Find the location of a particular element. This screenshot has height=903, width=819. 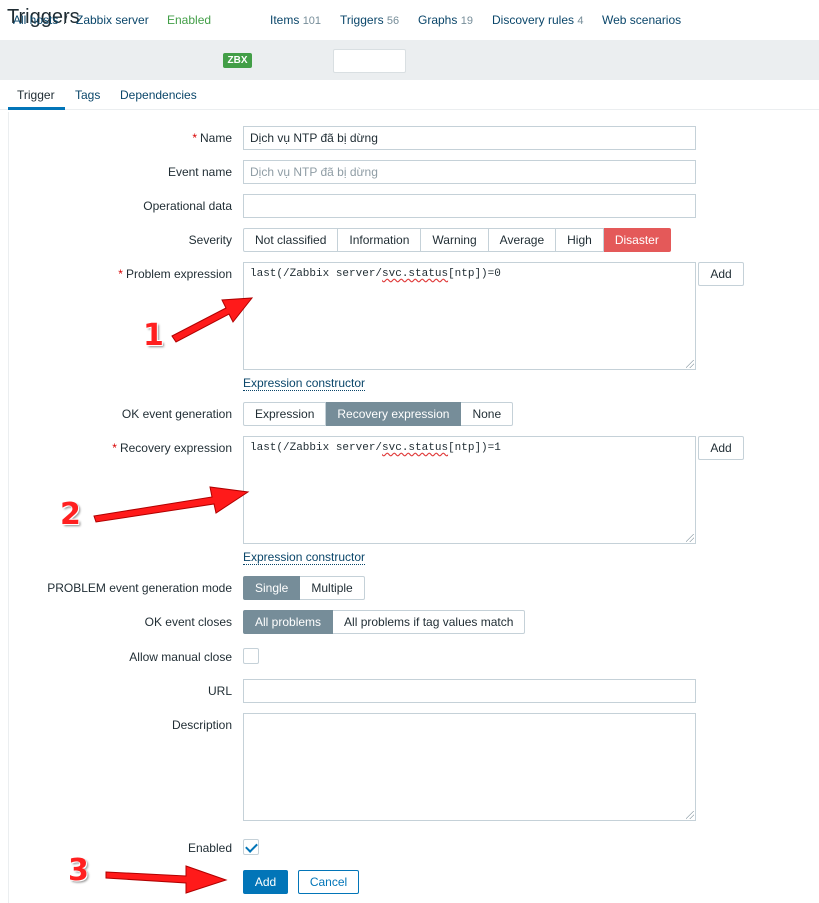

problem-expression-function: svc.status is located at coordinates (415, 274).